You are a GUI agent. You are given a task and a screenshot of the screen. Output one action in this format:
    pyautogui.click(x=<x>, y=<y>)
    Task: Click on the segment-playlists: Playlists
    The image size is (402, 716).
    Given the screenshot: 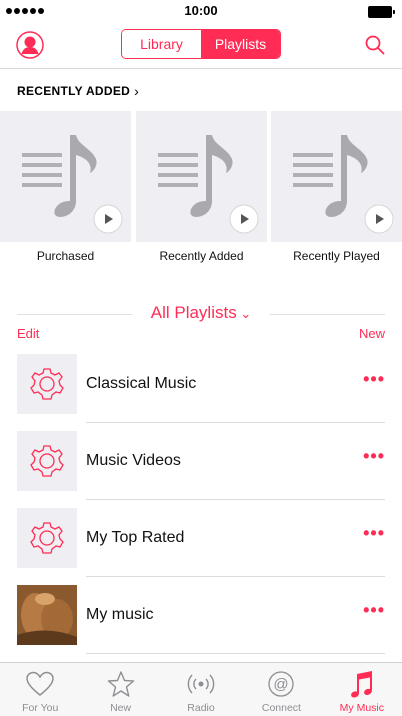 What is the action you would take?
    pyautogui.click(x=240, y=44)
    